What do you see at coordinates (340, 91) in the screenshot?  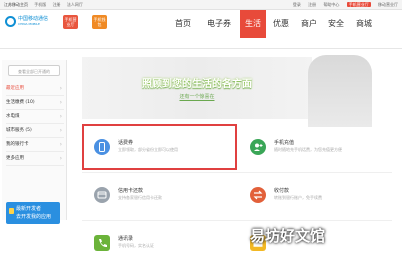 I see `banner-figure-image` at bounding box center [340, 91].